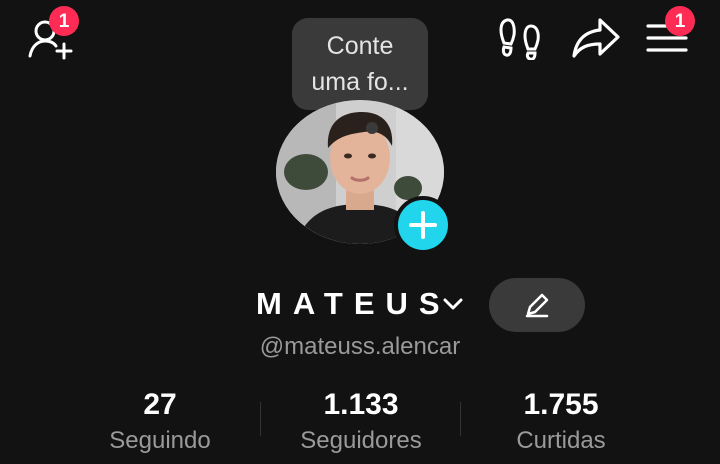 The image size is (720, 464). I want to click on switch-account-button, so click(453, 304).